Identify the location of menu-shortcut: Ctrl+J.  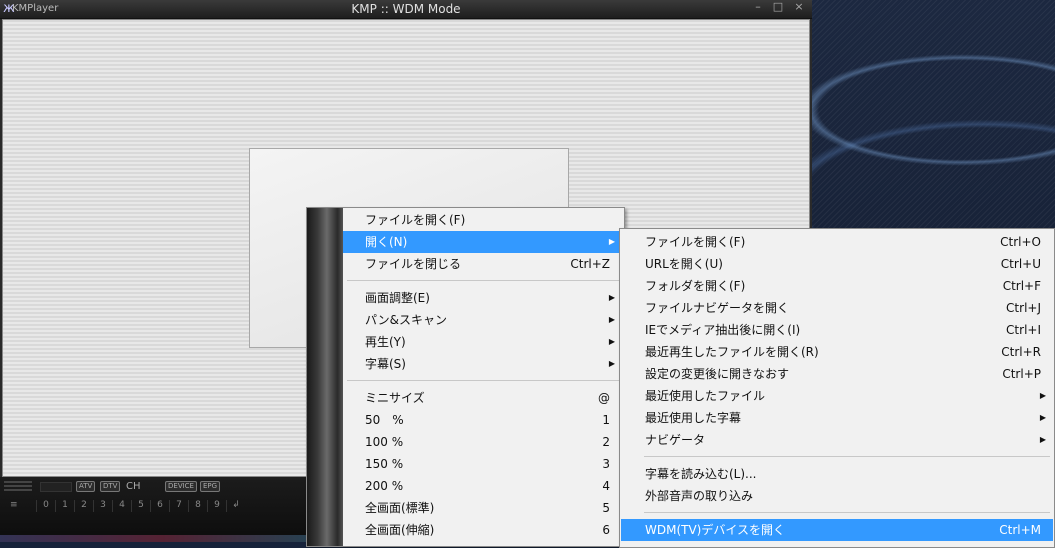
(1023, 308).